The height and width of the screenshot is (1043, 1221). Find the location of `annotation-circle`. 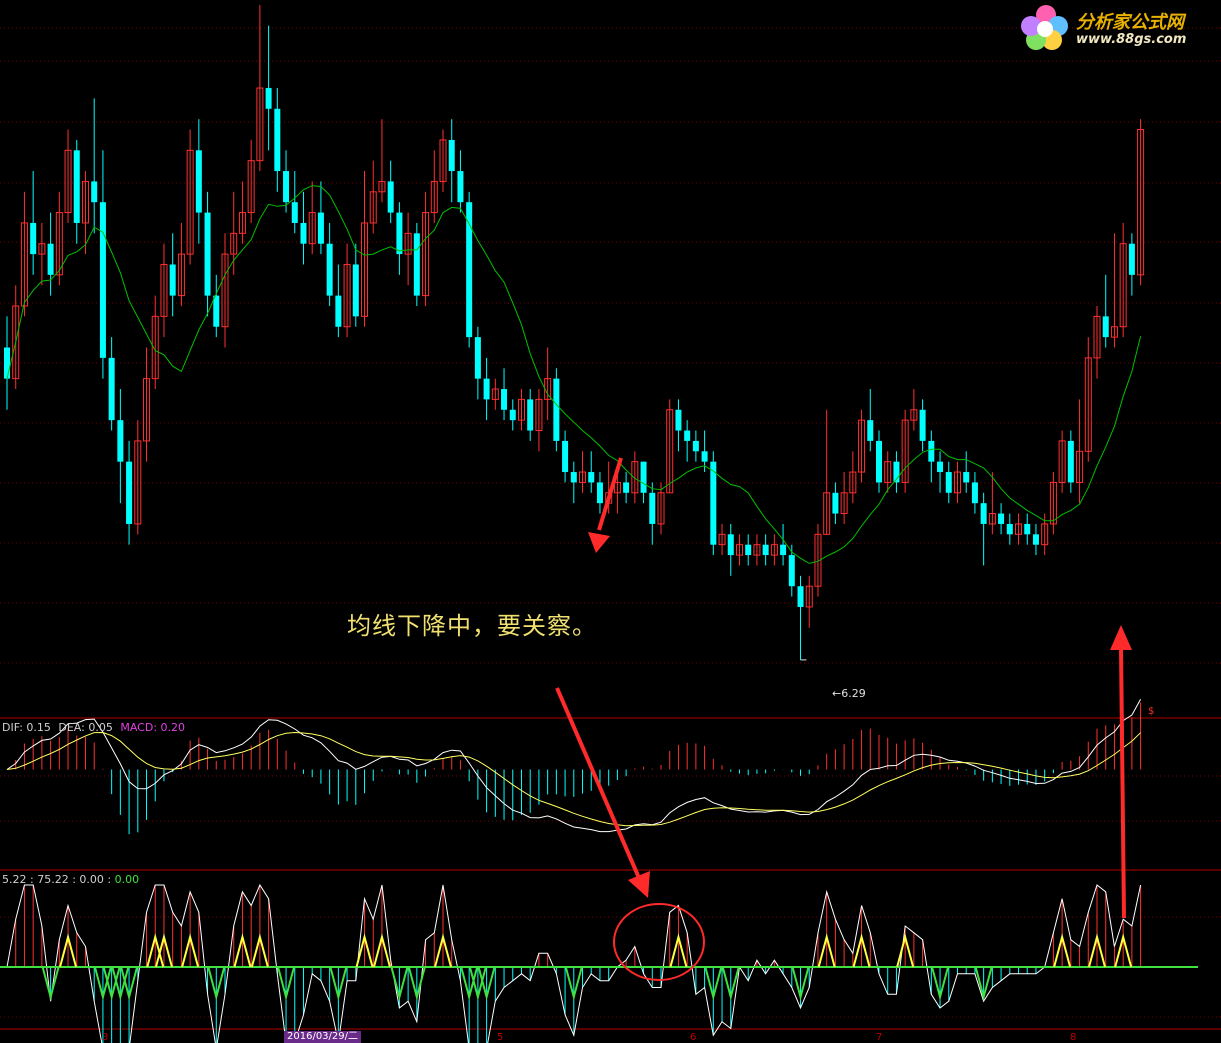

annotation-circle is located at coordinates (659, 942).